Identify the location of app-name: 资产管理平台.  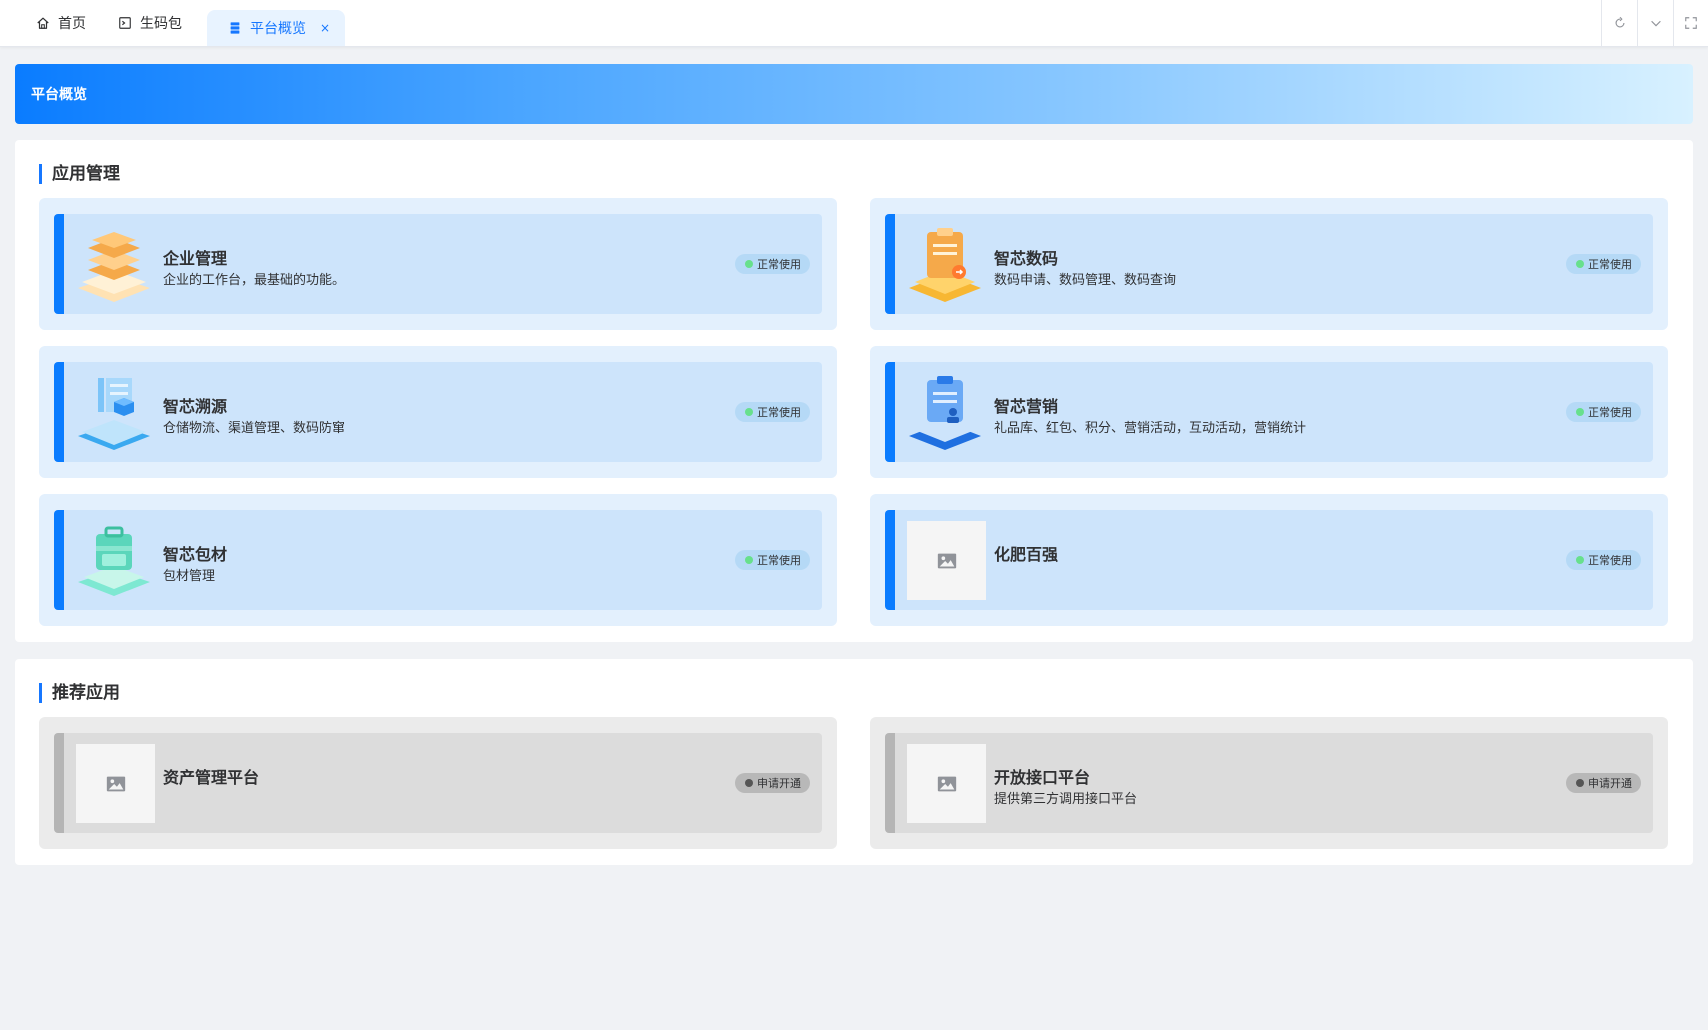
(211, 777).